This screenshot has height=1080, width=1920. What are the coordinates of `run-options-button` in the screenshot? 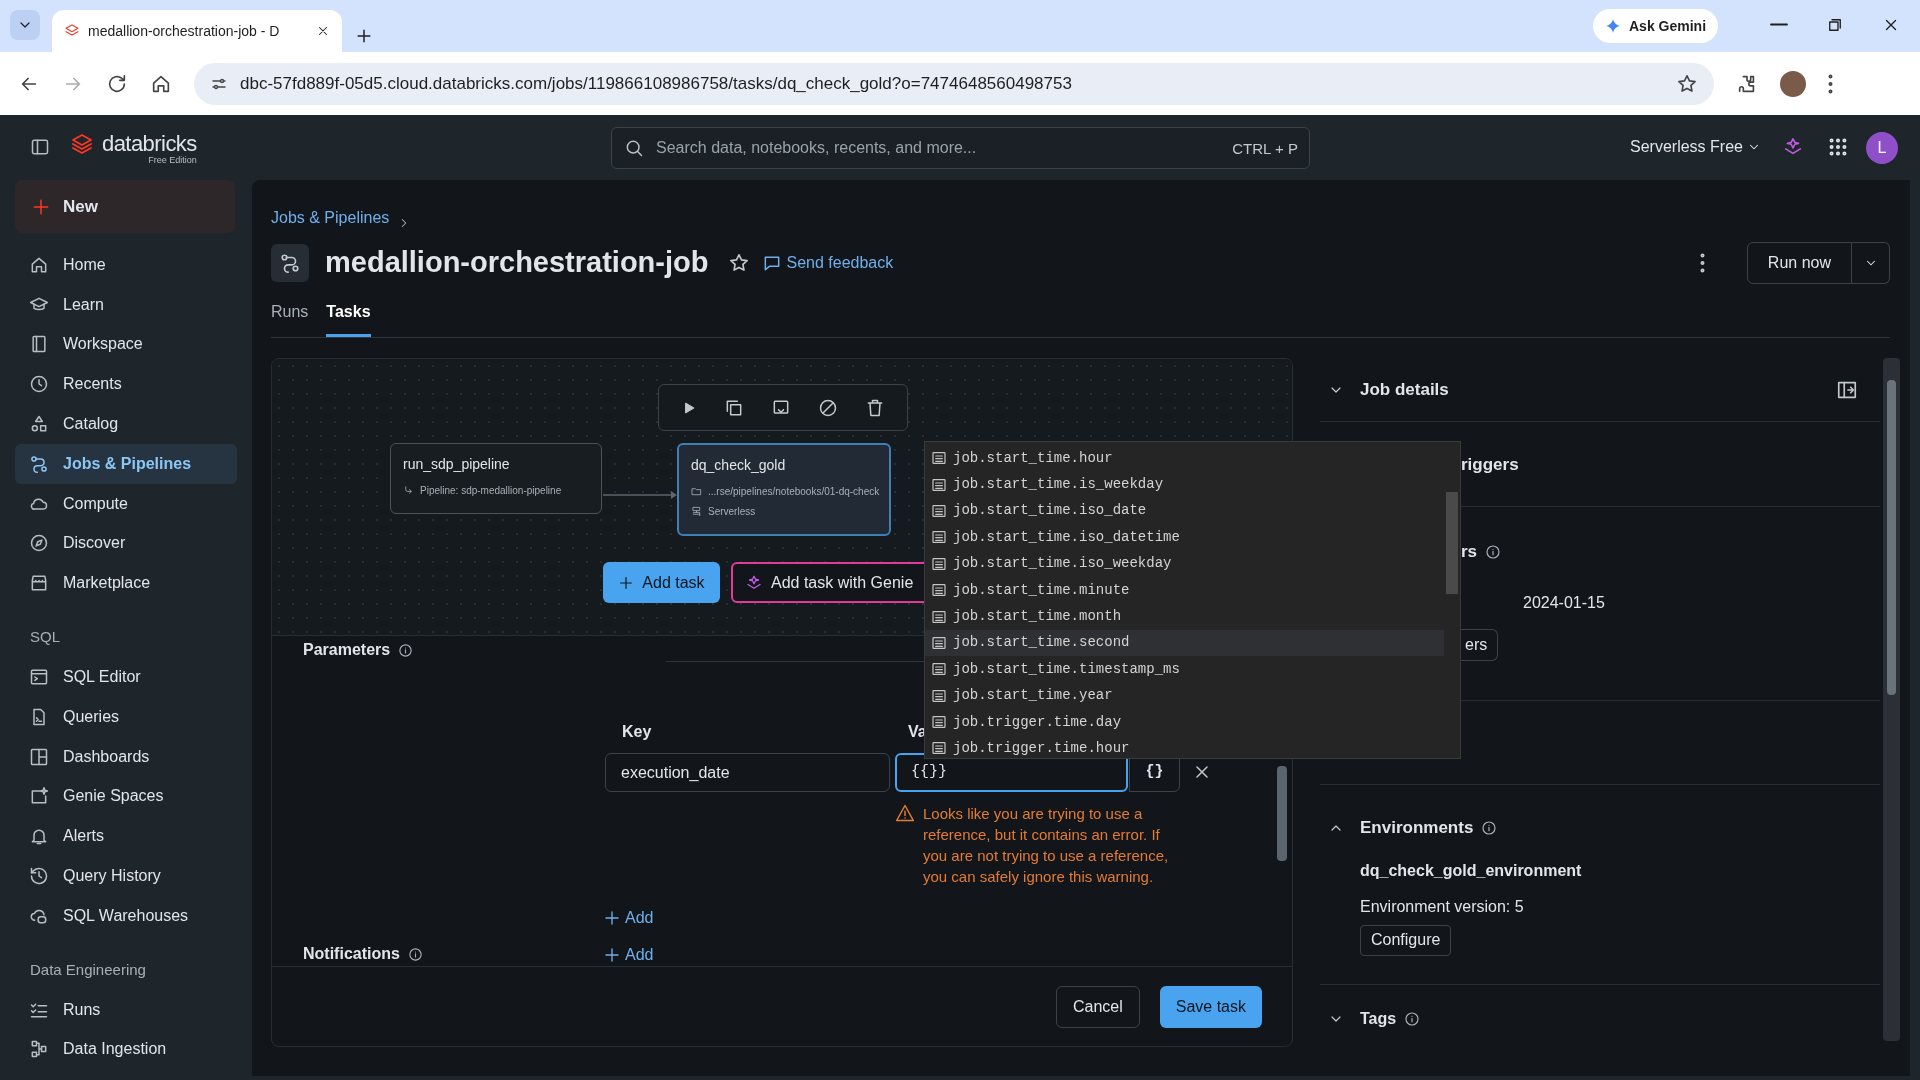 It's located at (1871, 263).